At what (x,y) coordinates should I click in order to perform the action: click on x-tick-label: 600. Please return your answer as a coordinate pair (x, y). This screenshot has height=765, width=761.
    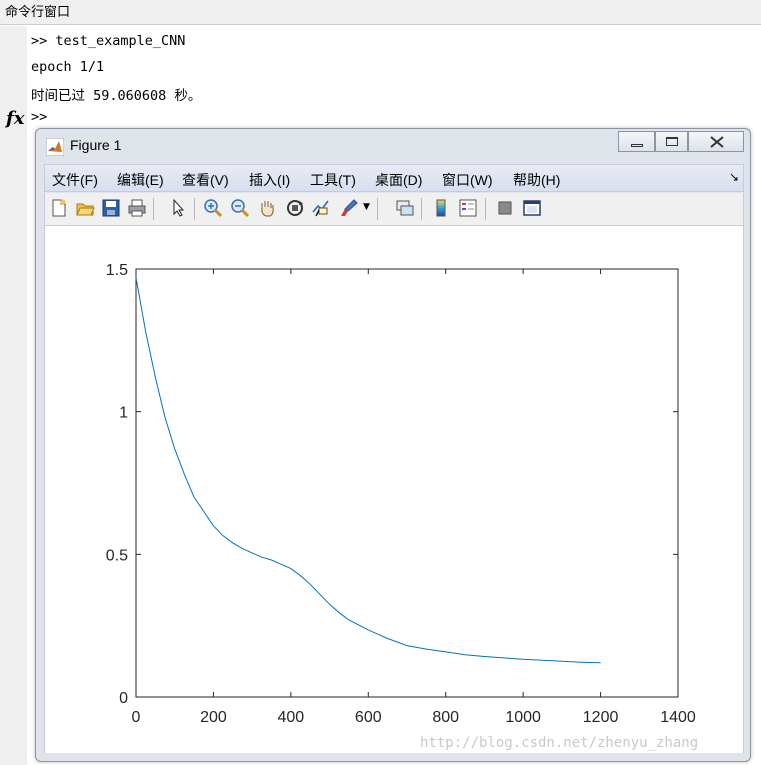
    Looking at the image, I should click on (368, 717).